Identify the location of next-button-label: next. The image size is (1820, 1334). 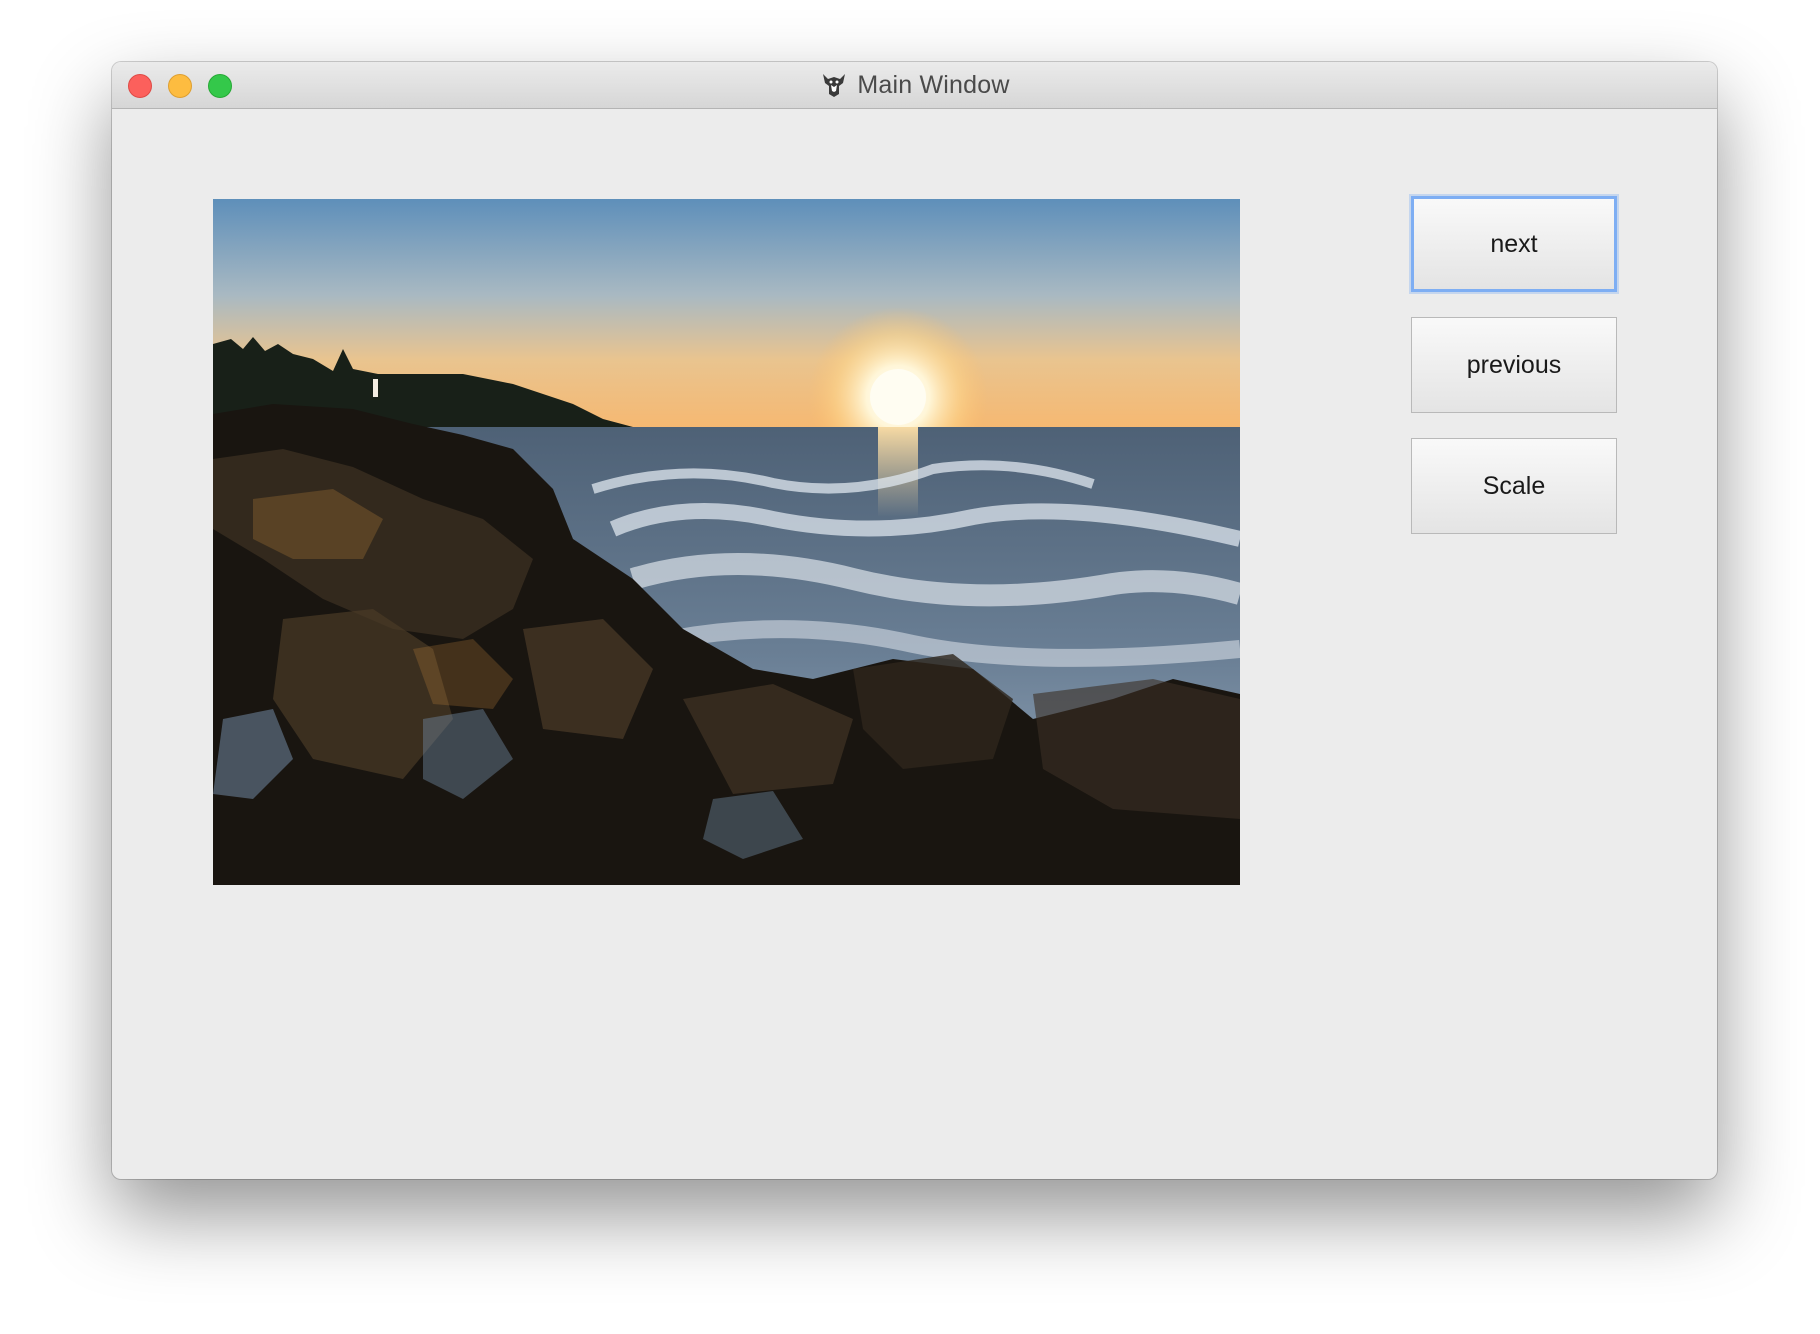
(1514, 243).